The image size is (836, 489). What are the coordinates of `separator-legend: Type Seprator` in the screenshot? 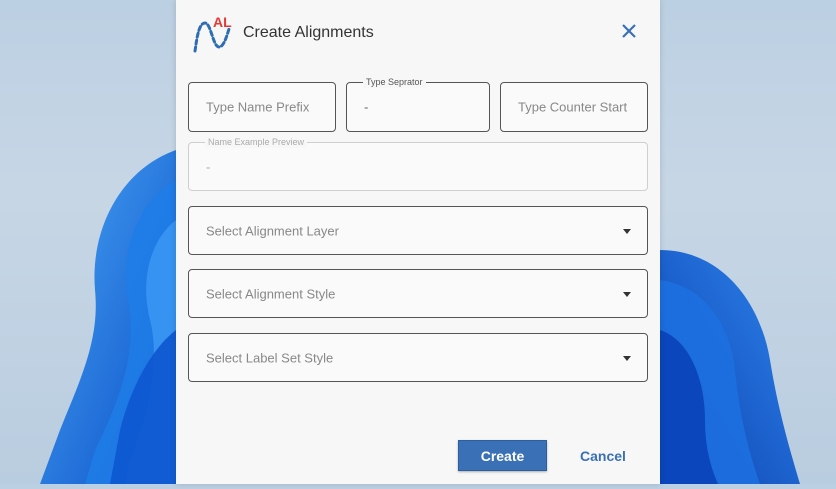 It's located at (394, 82).